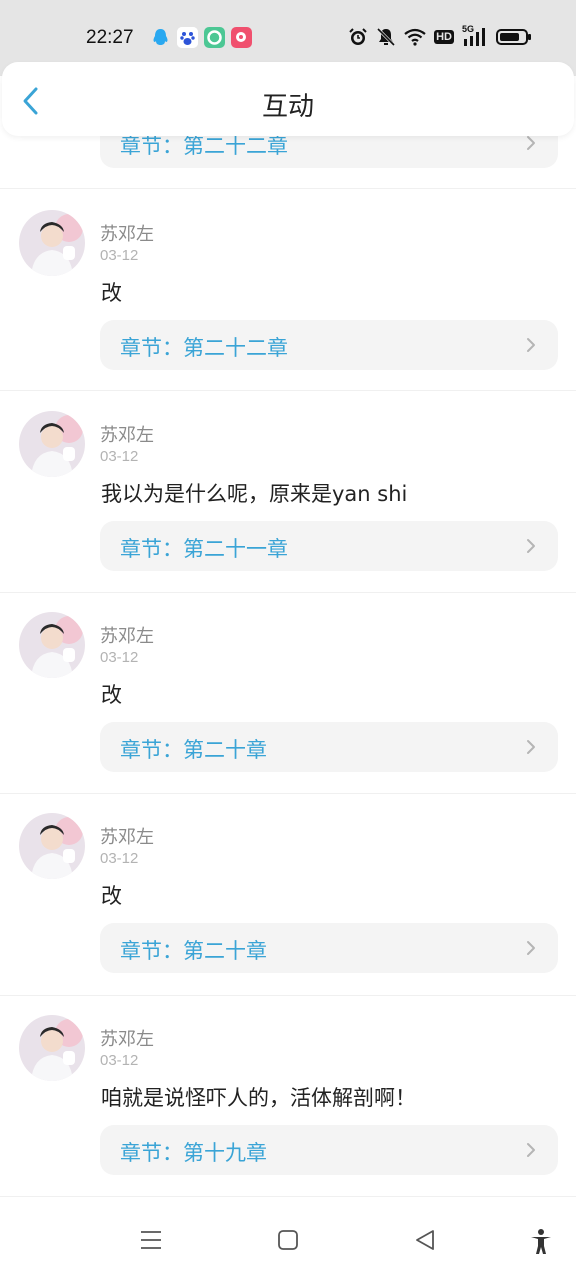 The width and height of the screenshot is (576, 1280). Describe the element at coordinates (415, 37) in the screenshot. I see `wifi-icon` at that location.